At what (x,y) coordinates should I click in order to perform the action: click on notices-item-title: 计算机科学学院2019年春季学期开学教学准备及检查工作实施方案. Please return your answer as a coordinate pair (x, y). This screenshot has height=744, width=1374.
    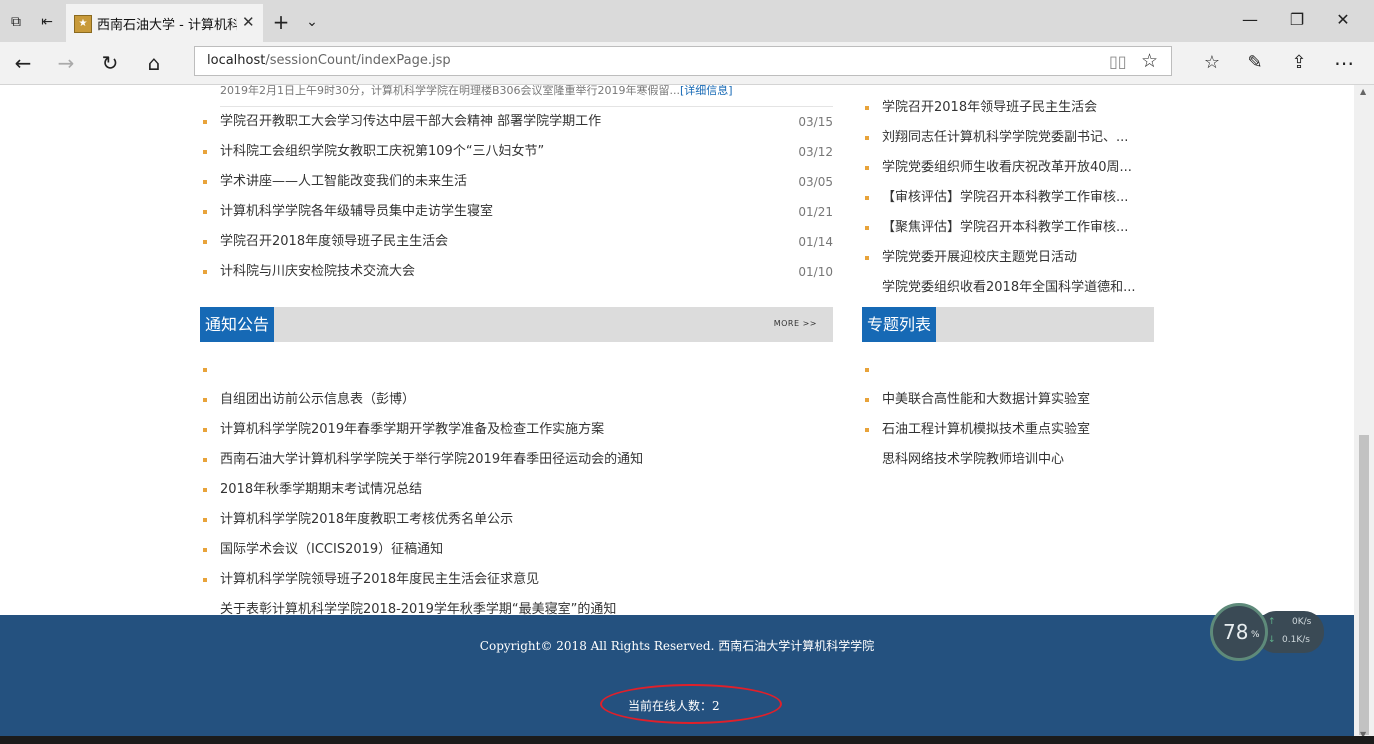
    Looking at the image, I should click on (412, 430).